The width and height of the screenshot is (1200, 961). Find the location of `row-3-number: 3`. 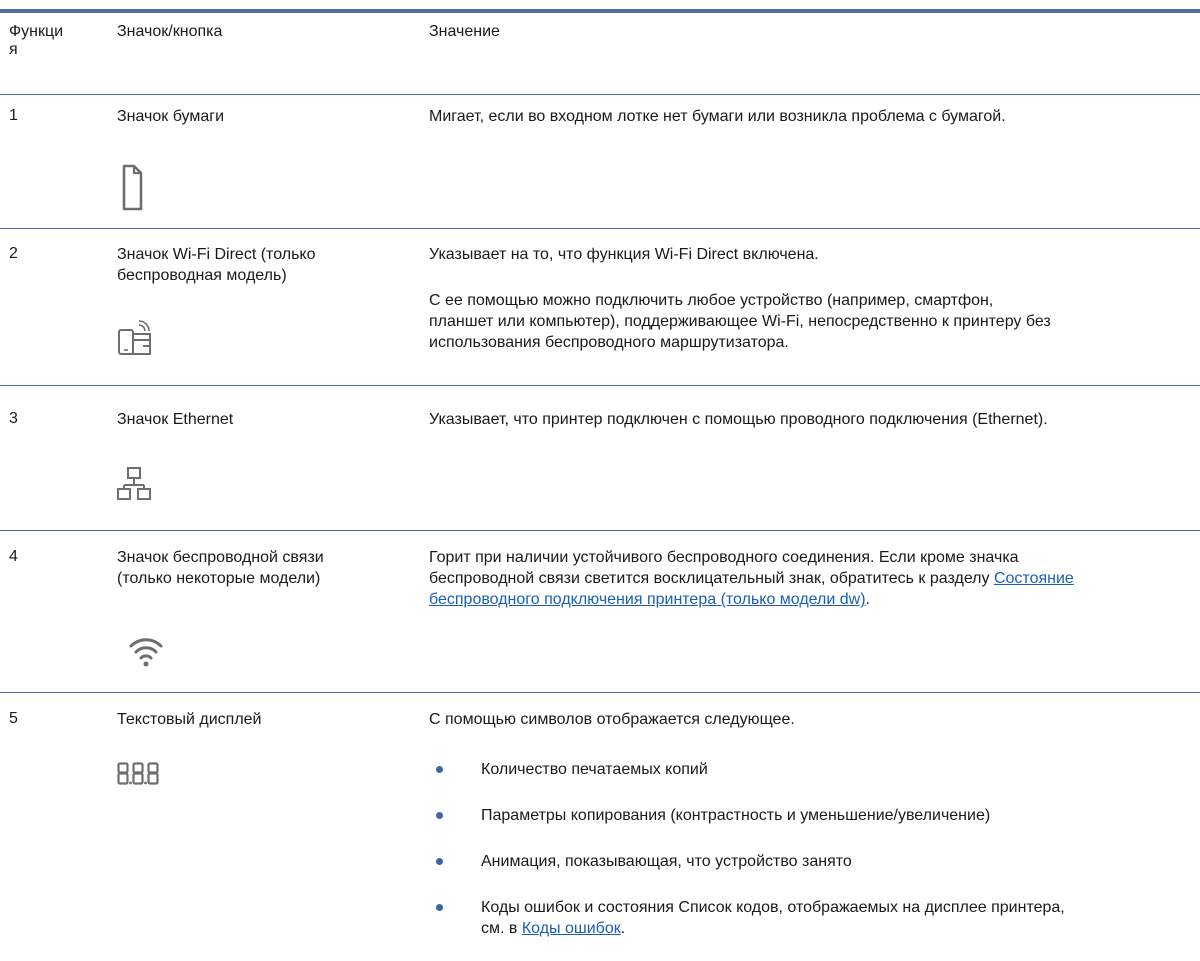

row-3-number: 3 is located at coordinates (13, 418).